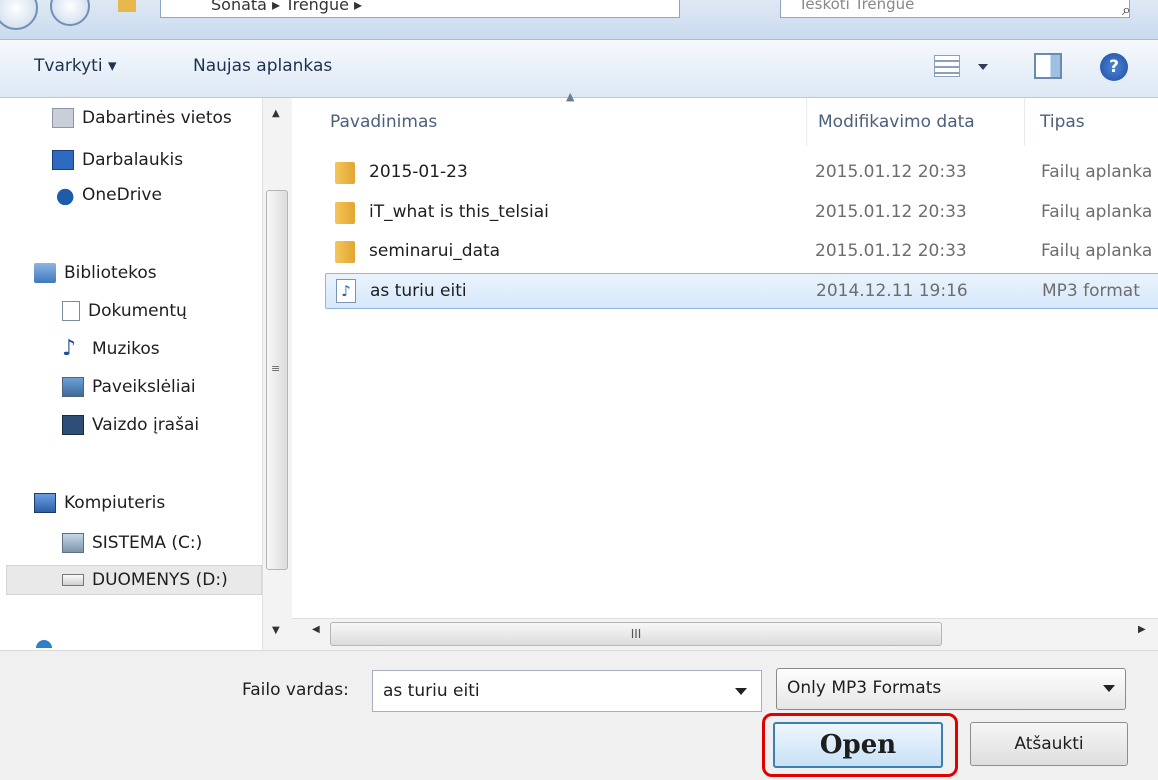  I want to click on column-header-type: Tipas, so click(1062, 122).